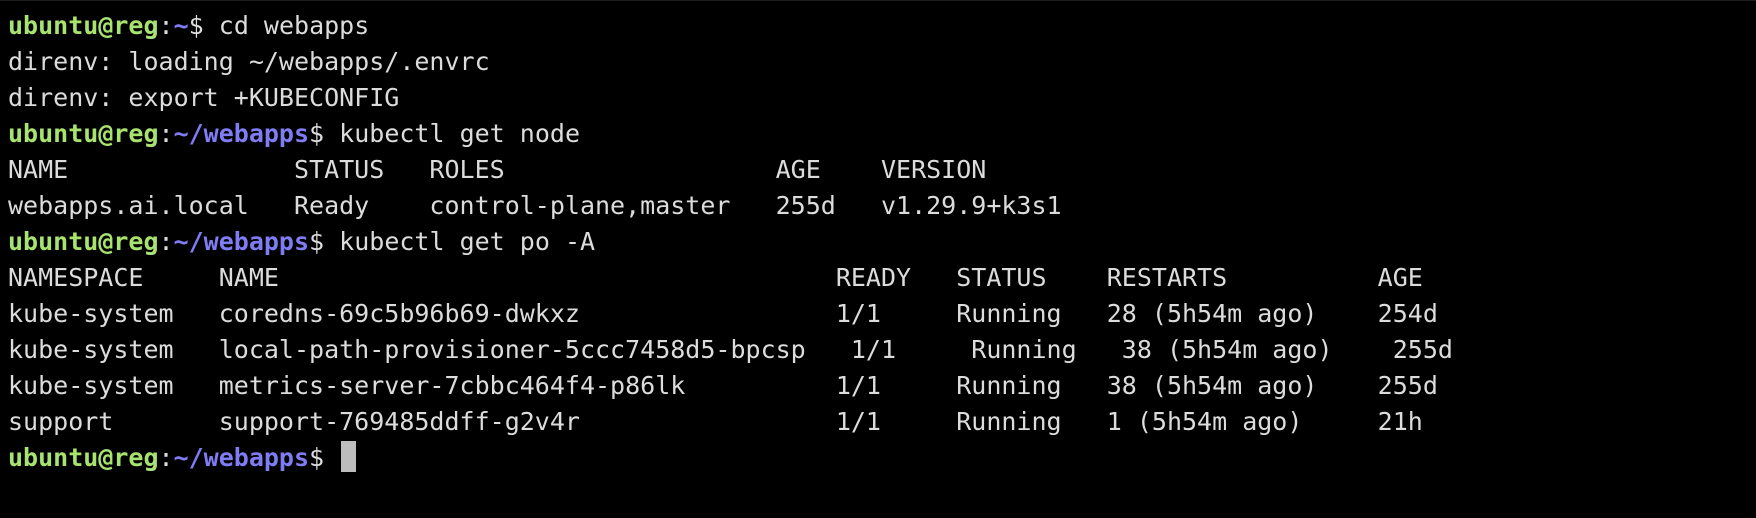  What do you see at coordinates (878, 134) in the screenshot?
I see `prompt-line-get-node: ubuntu@reg:~/webapps$ kubectl get node` at bounding box center [878, 134].